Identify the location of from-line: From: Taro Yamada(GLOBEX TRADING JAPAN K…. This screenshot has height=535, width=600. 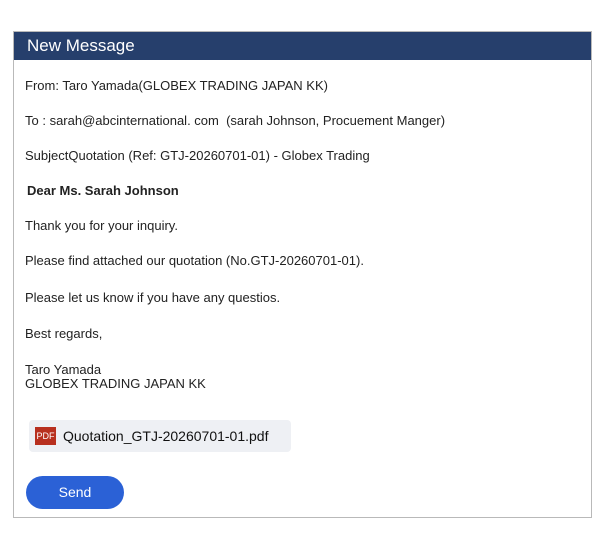
(176, 85).